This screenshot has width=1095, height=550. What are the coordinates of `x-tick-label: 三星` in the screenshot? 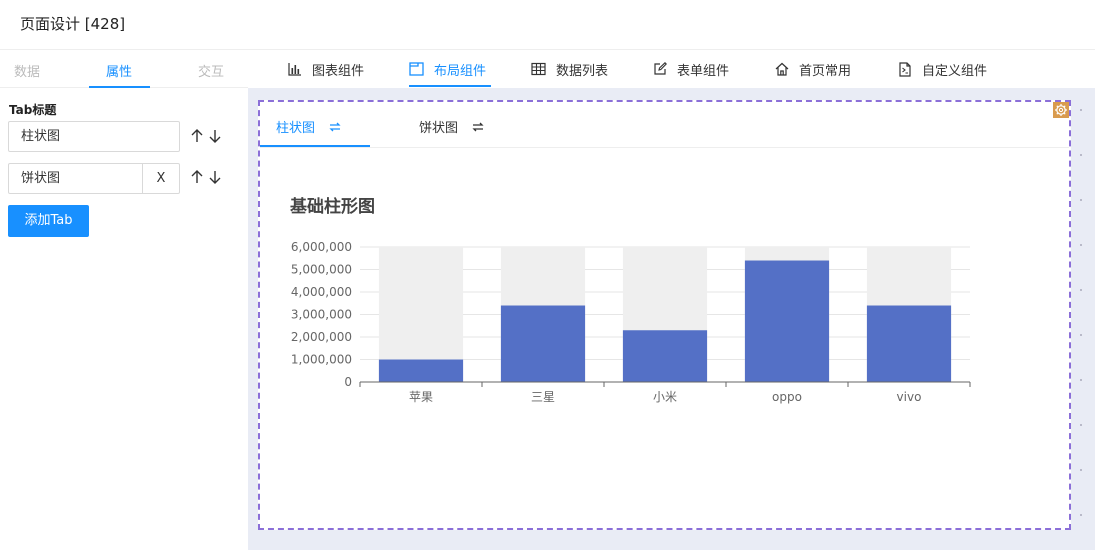 It's located at (543, 397).